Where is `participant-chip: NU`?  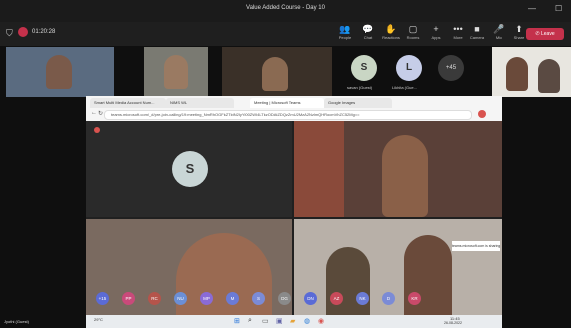 participant-chip: NU is located at coordinates (180, 298).